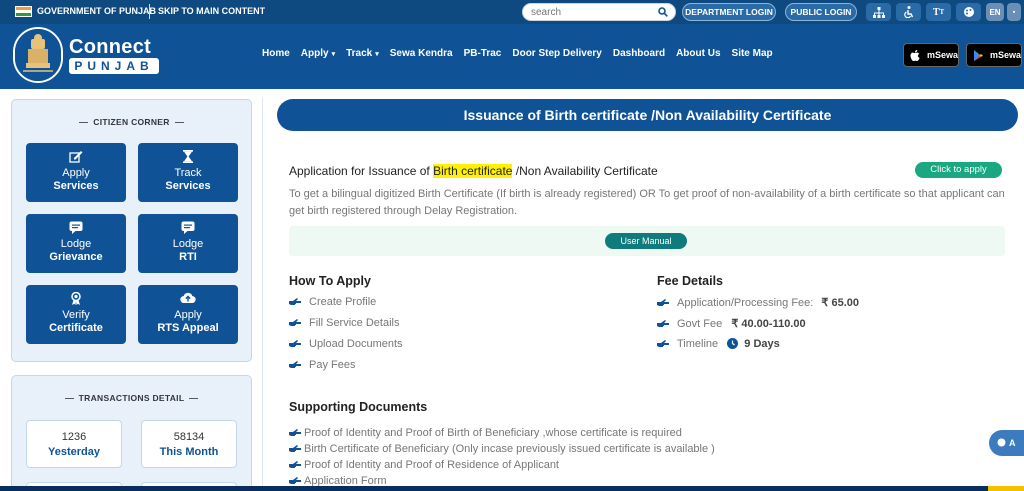 The image size is (1024, 491). What do you see at coordinates (915, 55) in the screenshot?
I see `apple-icon` at bounding box center [915, 55].